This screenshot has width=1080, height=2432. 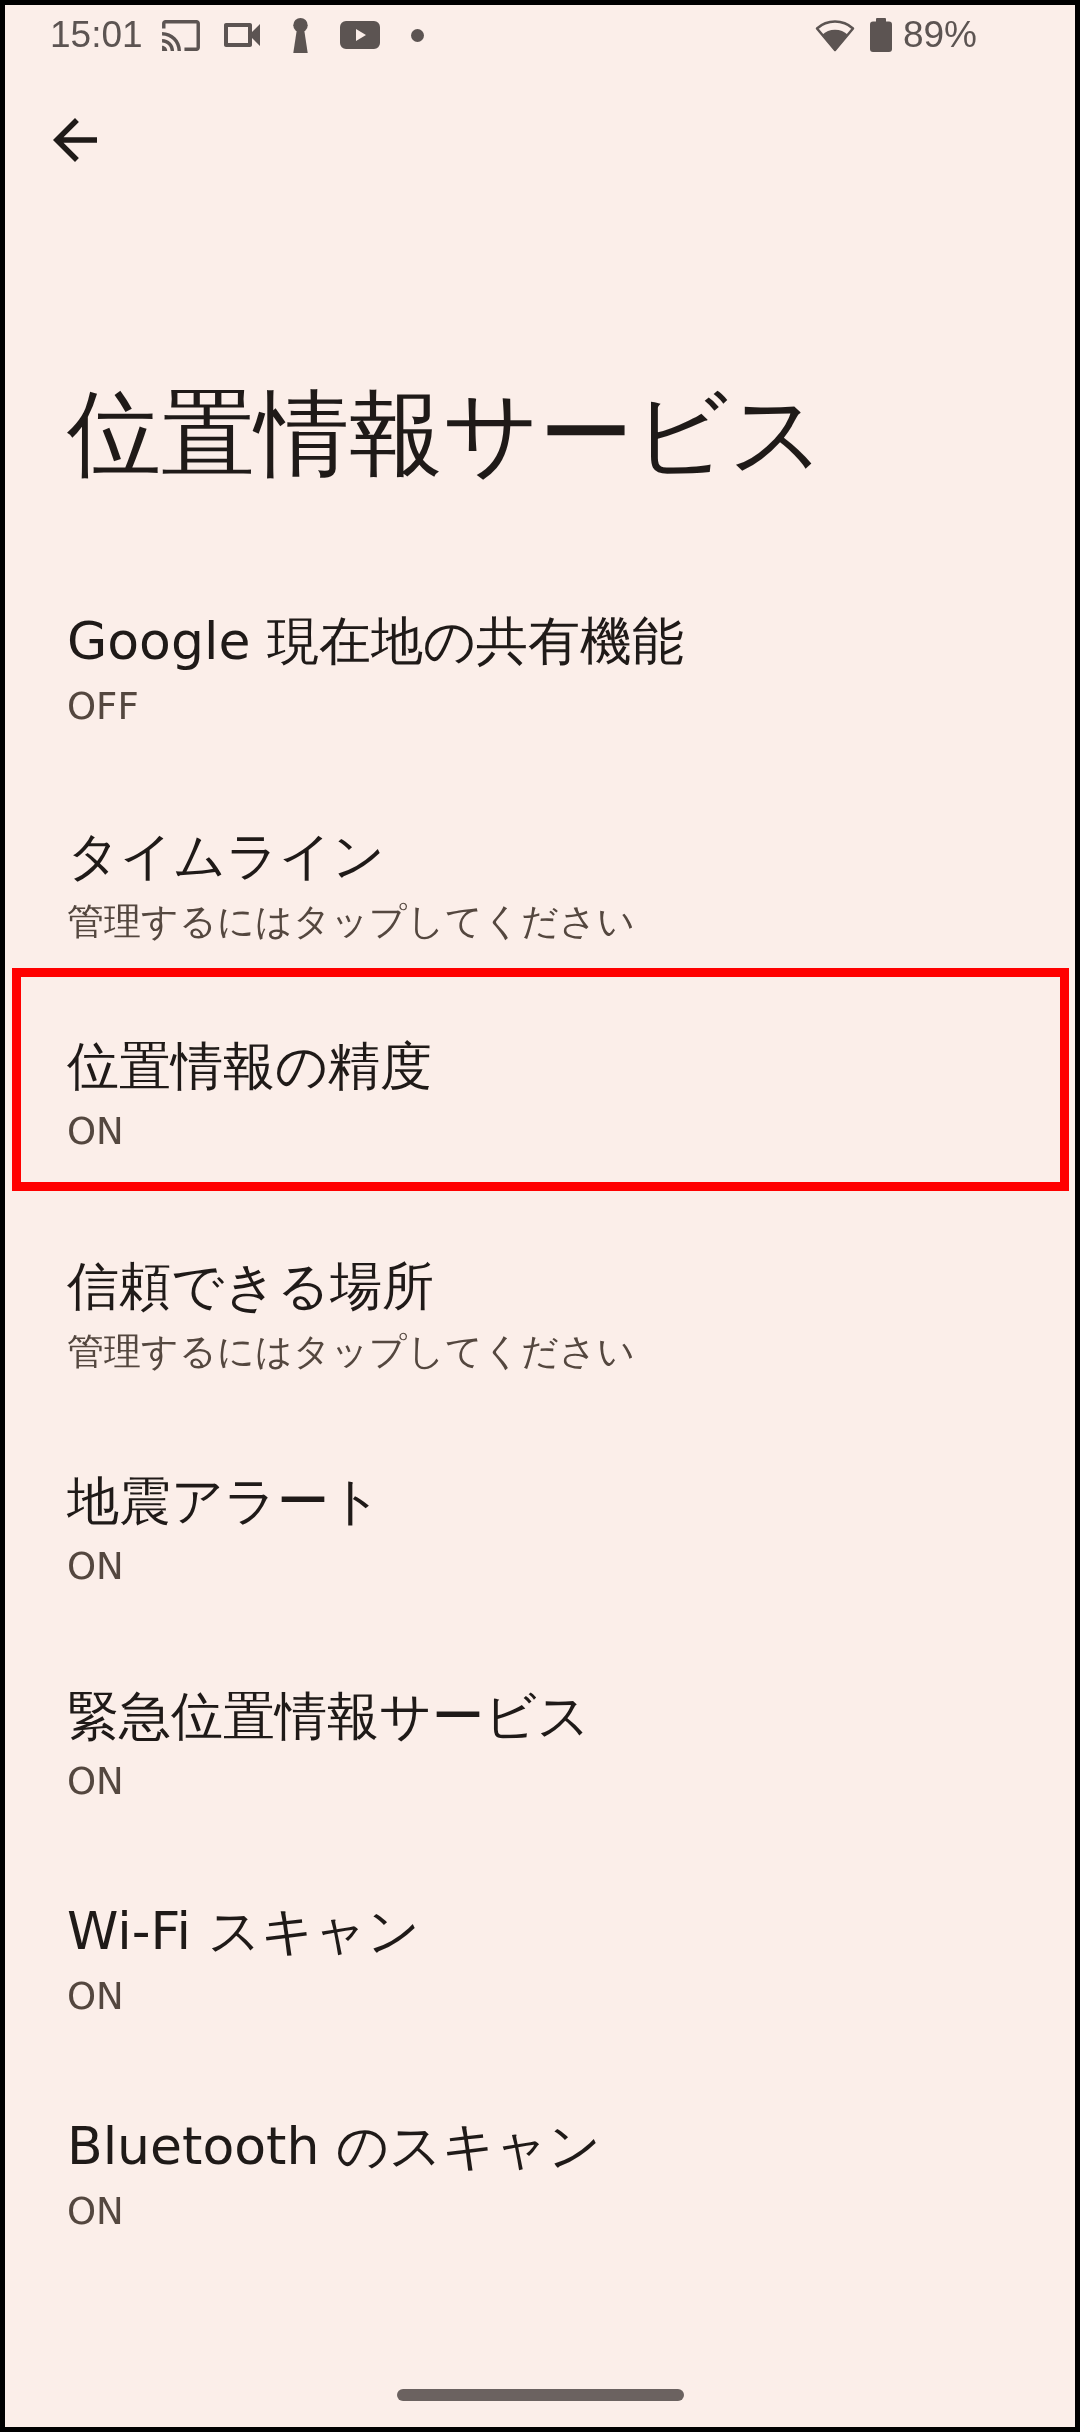 What do you see at coordinates (540, 1529) in the screenshot?
I see `settings-item: 地震アラート ON` at bounding box center [540, 1529].